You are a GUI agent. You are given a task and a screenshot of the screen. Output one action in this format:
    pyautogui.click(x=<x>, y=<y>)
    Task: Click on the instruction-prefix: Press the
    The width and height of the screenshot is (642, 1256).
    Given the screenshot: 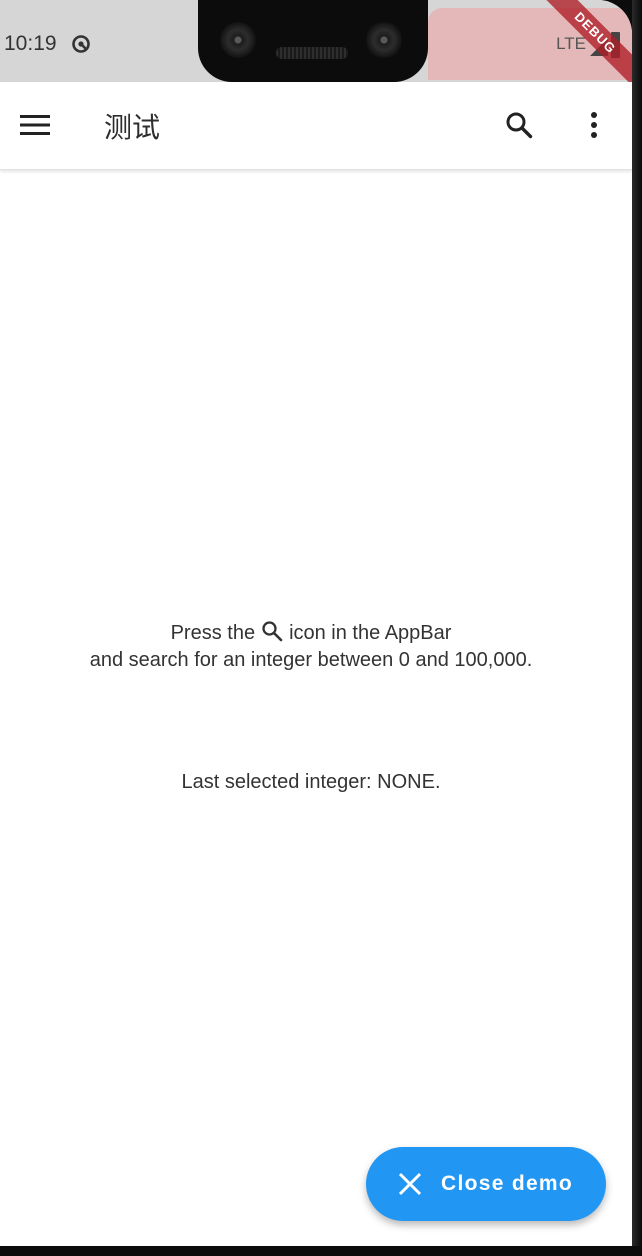 What is the action you would take?
    pyautogui.click(x=213, y=633)
    